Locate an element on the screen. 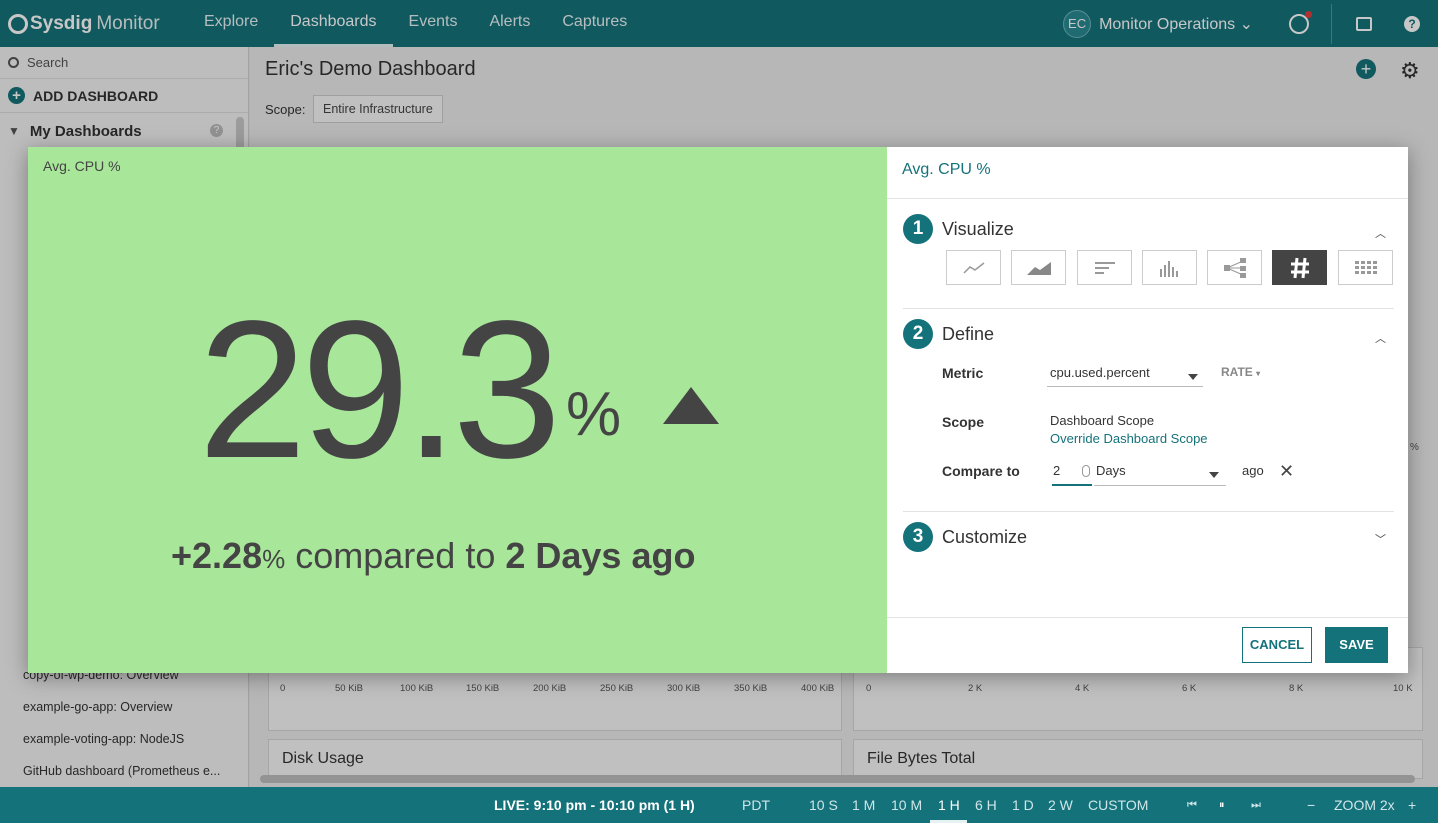  compare-period: 2 Days ago is located at coordinates (600, 555).